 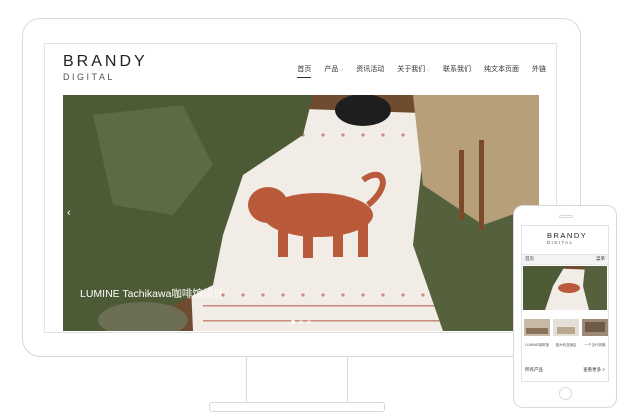 What do you see at coordinates (152, 293) in the screenshot?
I see `hero-caption: LUMINE Tachikawa咖啡馆设计` at bounding box center [152, 293].